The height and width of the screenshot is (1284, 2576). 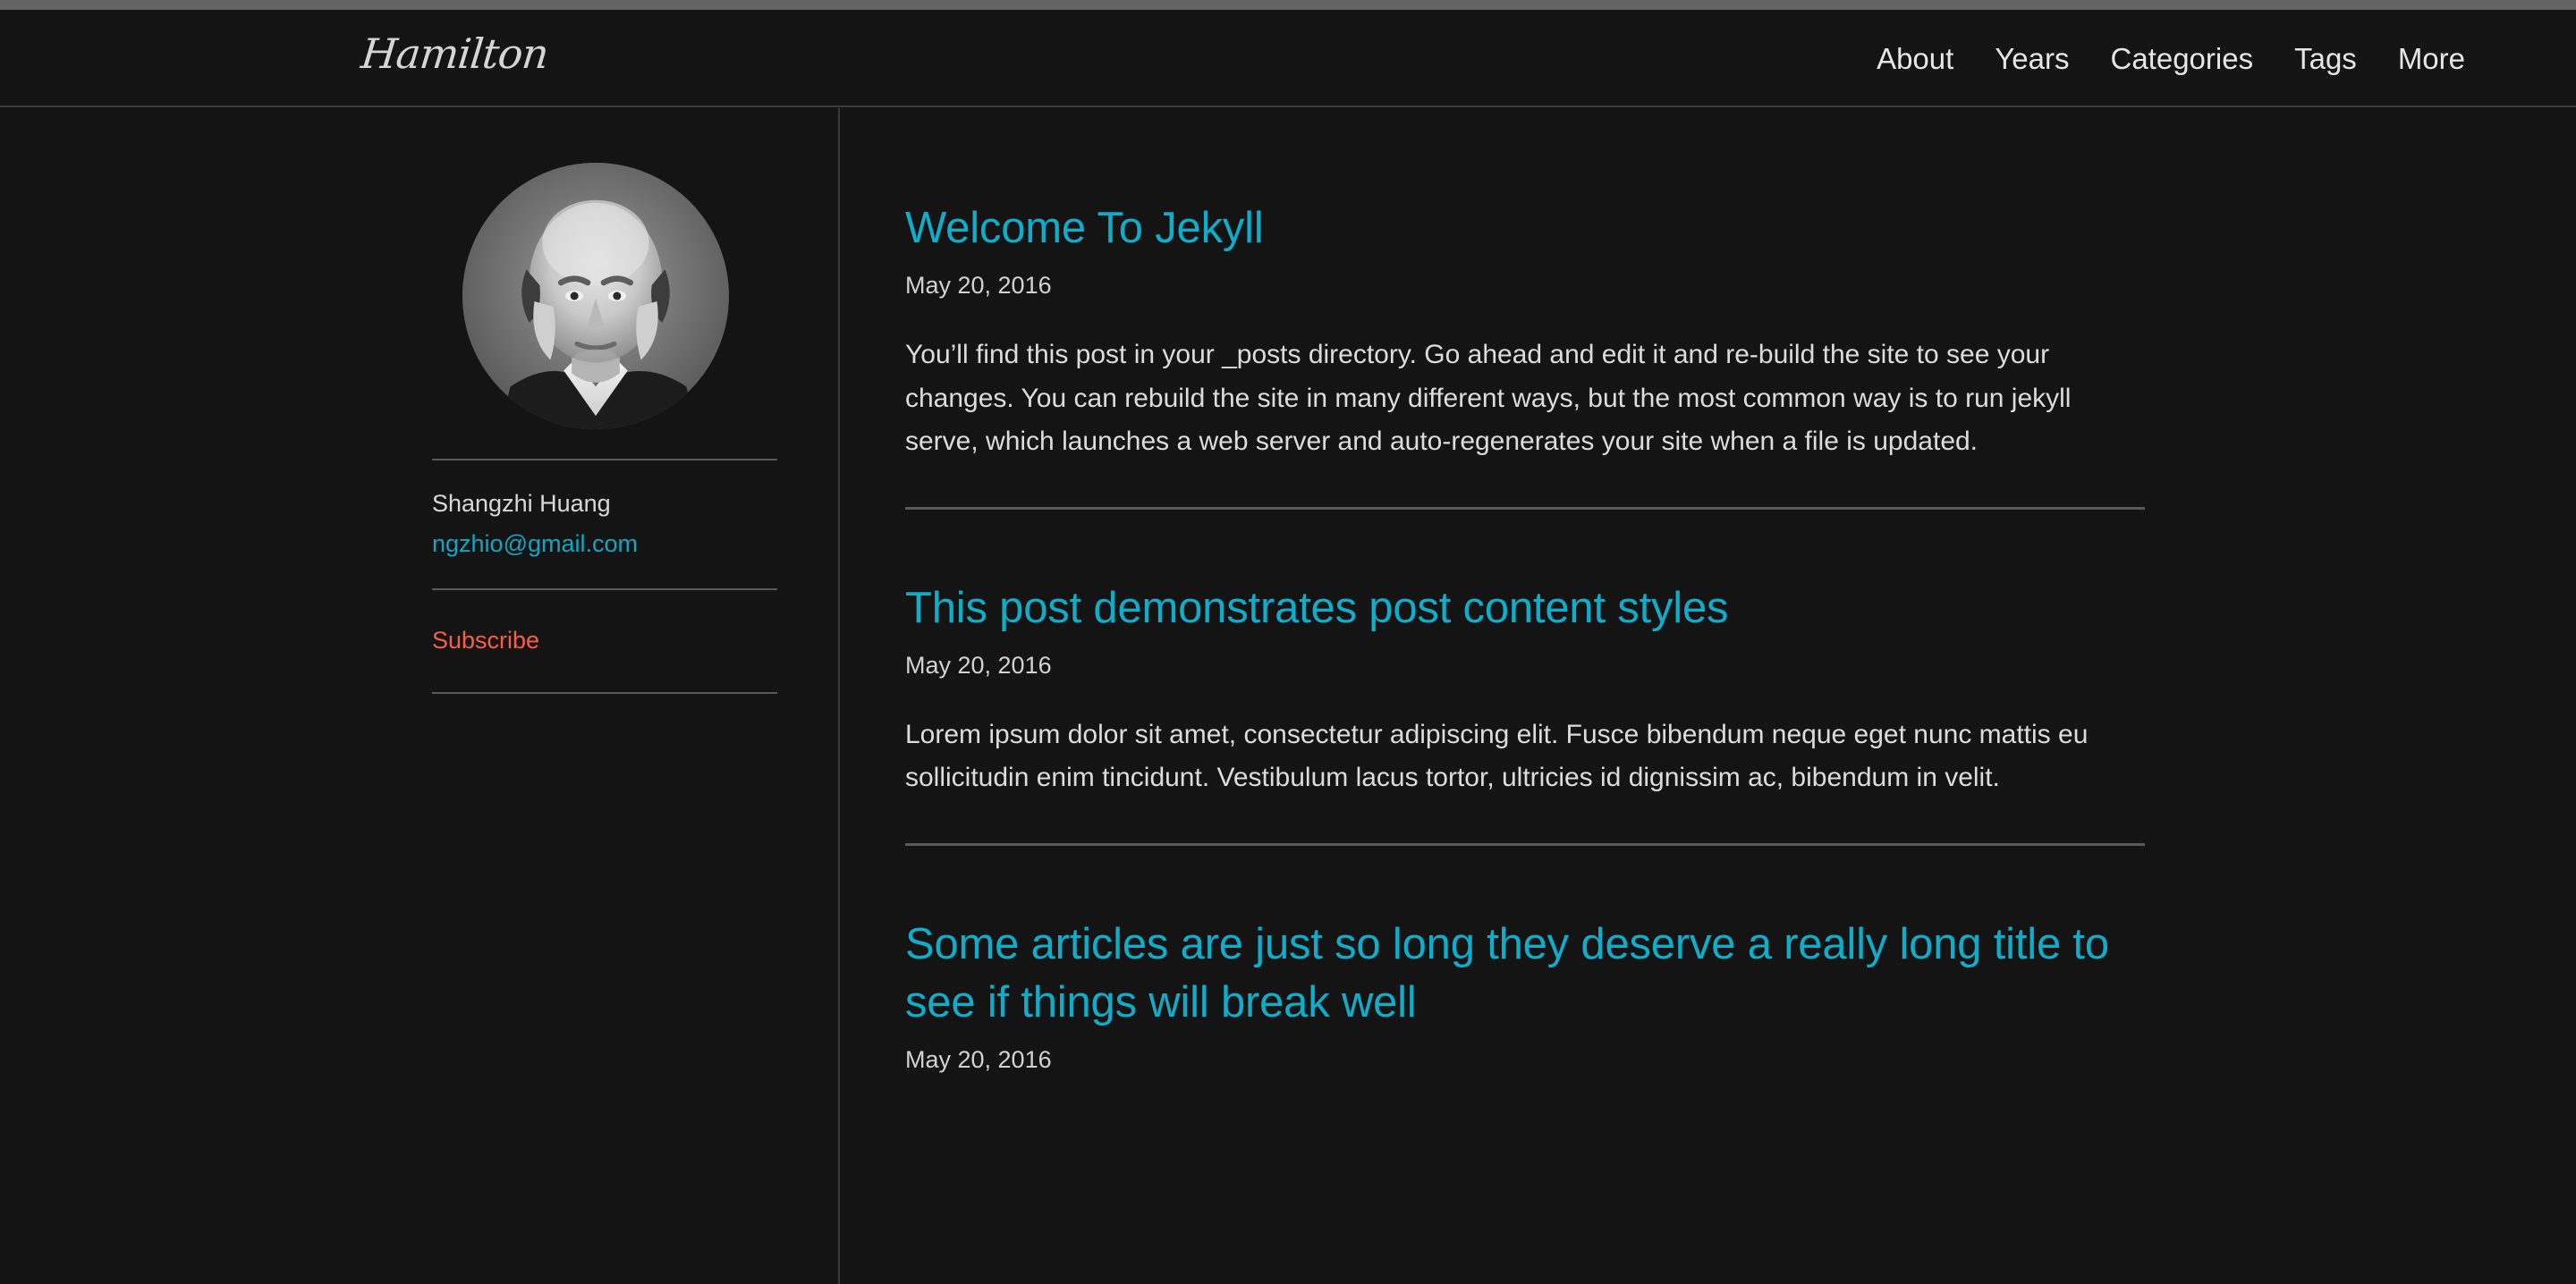 I want to click on post-title-link: Welcome To Jekyll, so click(x=1525, y=228).